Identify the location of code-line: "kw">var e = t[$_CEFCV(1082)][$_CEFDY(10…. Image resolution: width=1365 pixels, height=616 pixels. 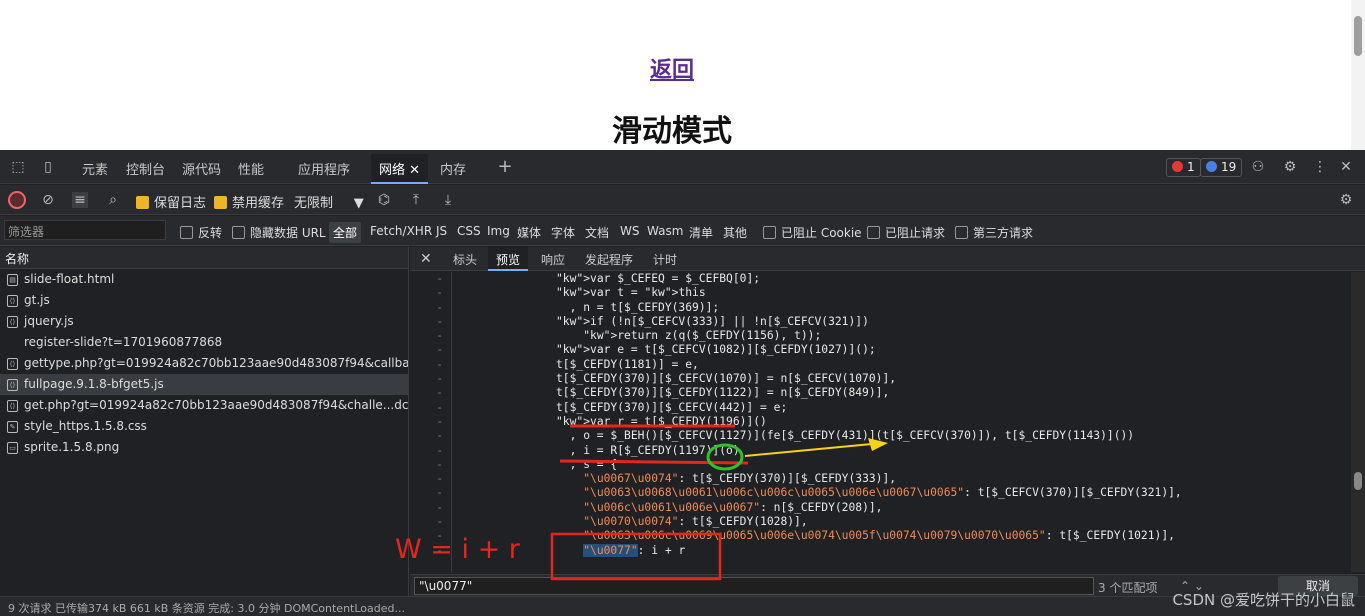
(716, 350).